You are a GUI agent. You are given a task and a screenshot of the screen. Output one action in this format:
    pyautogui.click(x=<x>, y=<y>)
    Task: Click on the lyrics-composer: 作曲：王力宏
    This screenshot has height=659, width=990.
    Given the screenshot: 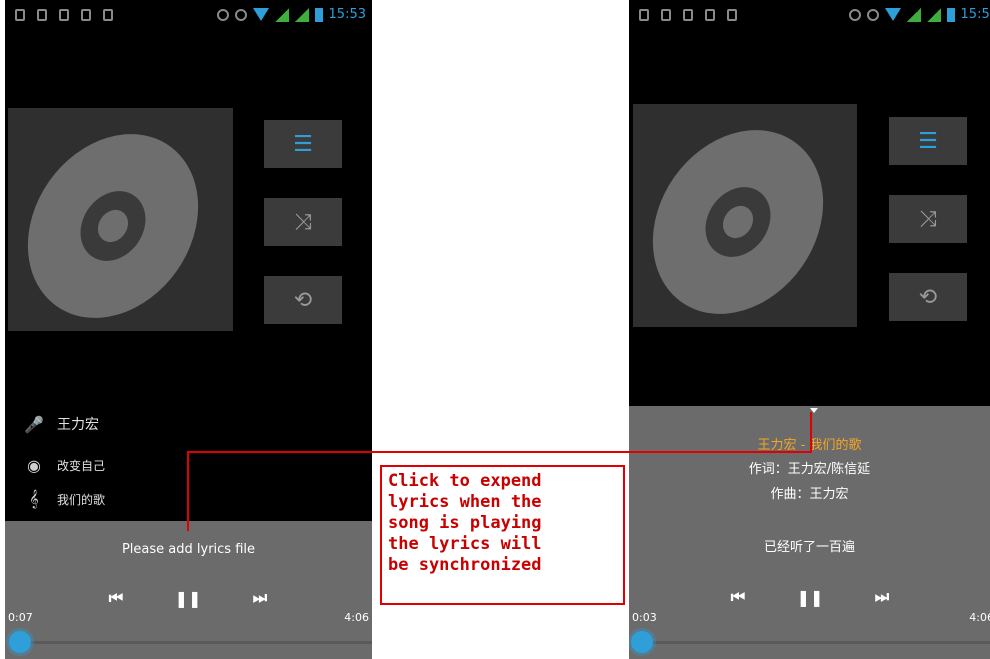 What is the action you would take?
    pyautogui.click(x=809, y=494)
    